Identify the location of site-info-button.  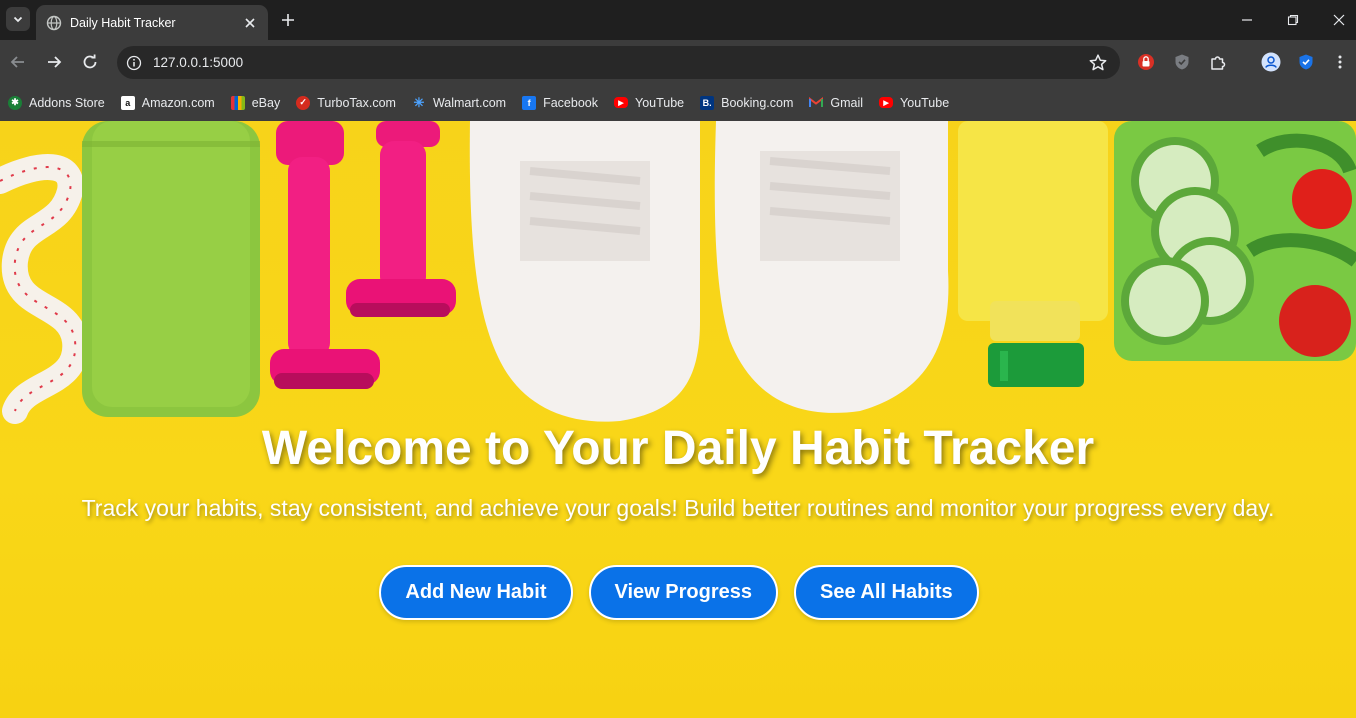
(134, 63).